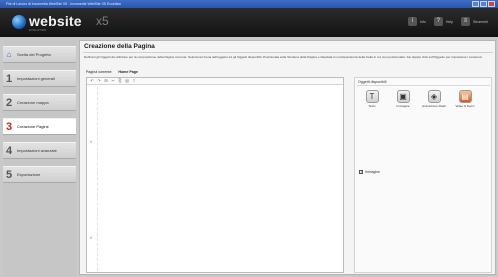  Describe the element at coordinates (9, 174) in the screenshot. I see `step-number: 5` at that location.